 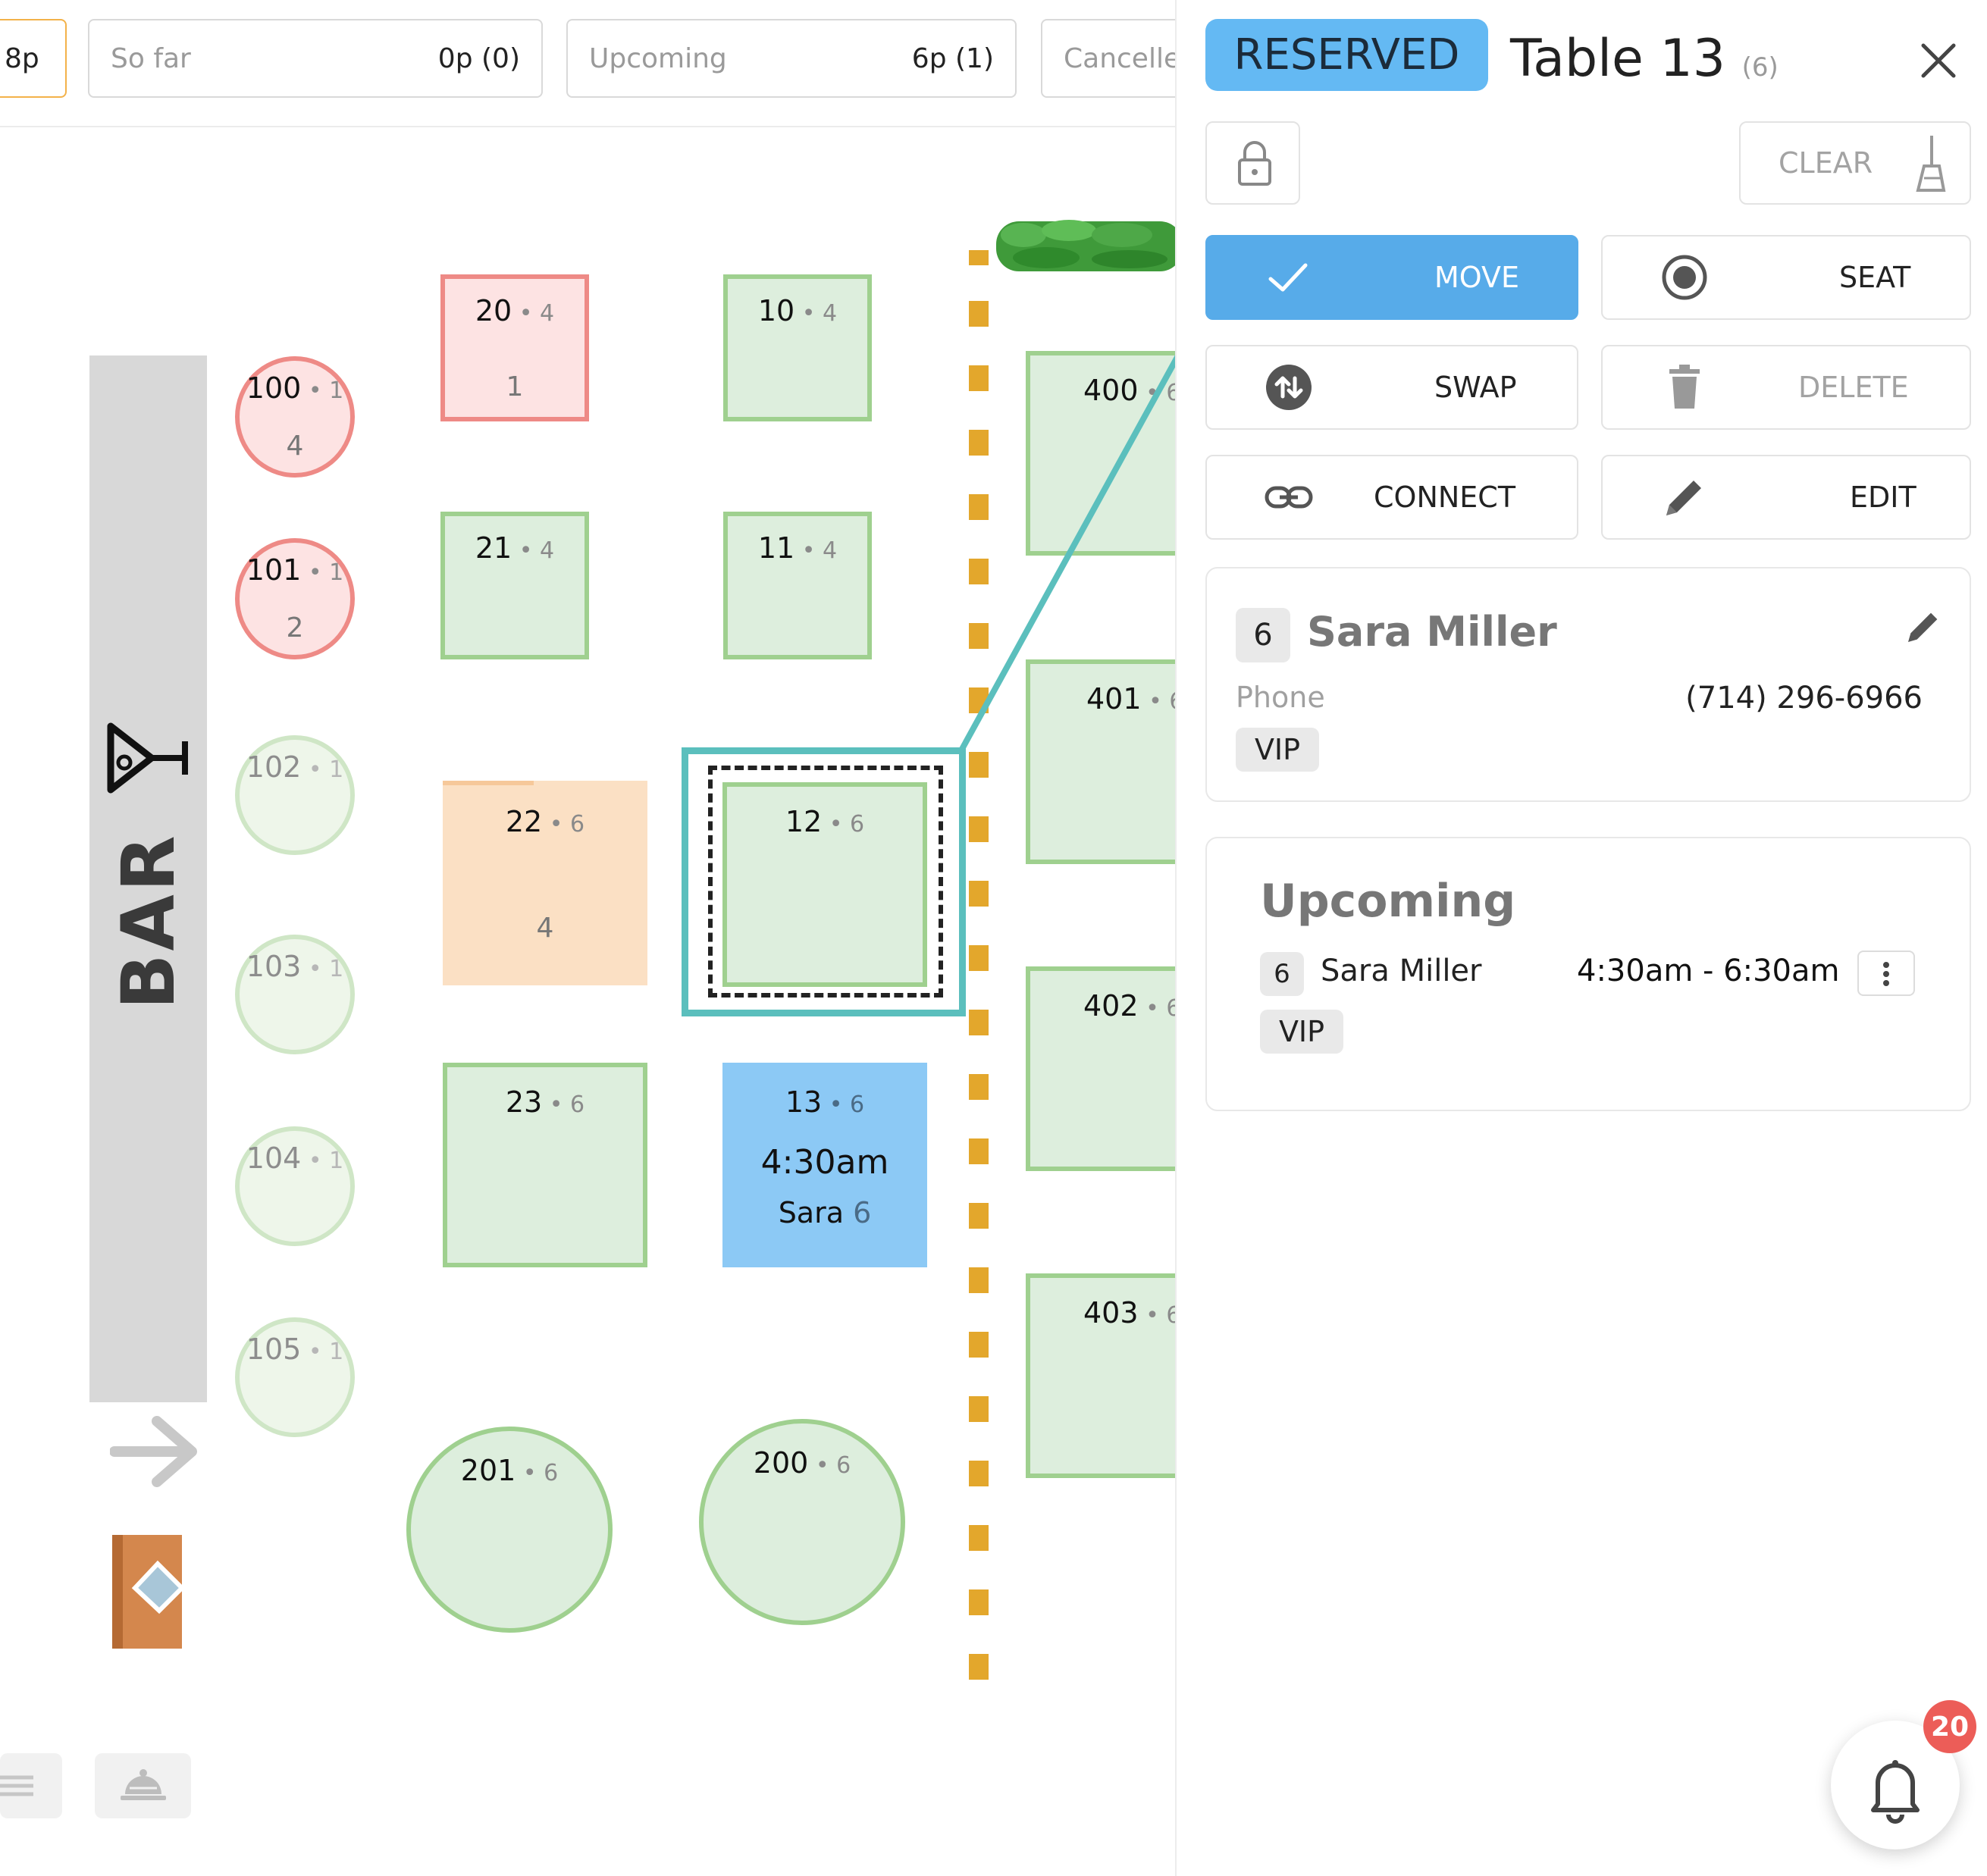 What do you see at coordinates (1129, 391) in the screenshot?
I see `table-label: 400 • 6` at bounding box center [1129, 391].